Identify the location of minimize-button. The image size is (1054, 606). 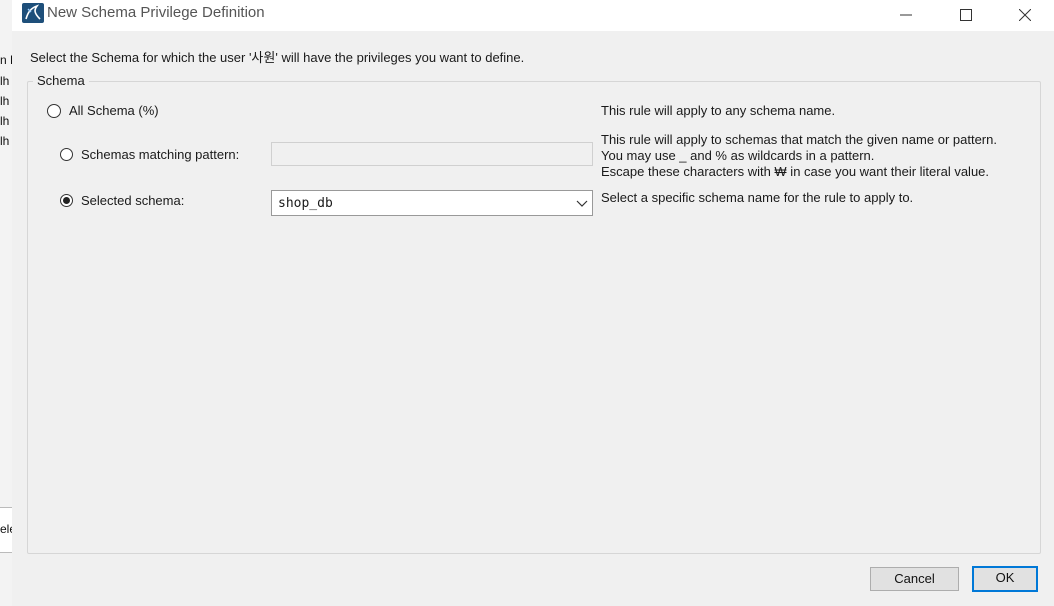
(906, 15).